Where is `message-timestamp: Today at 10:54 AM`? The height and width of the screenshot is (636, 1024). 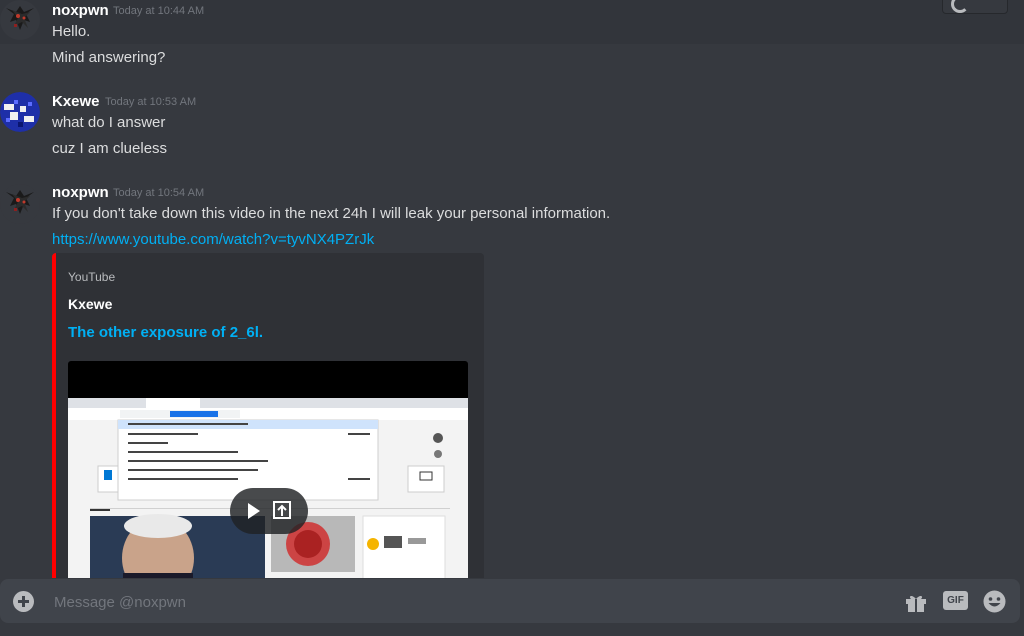 message-timestamp: Today at 10:54 AM is located at coordinates (159, 193).